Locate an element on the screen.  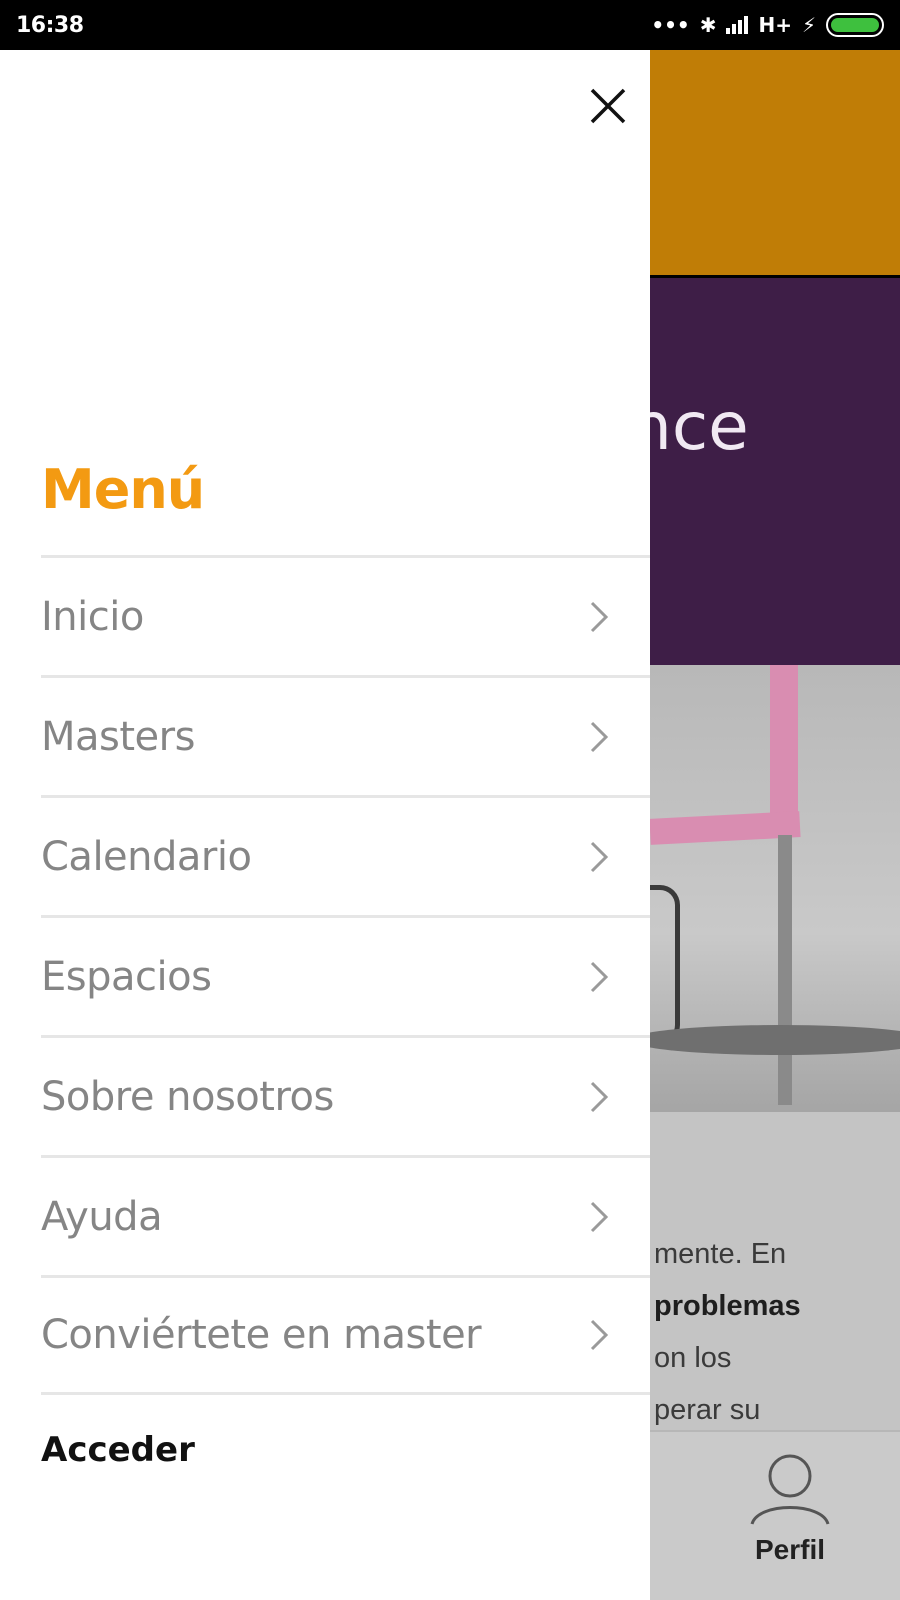
login-link: Acceder is located at coordinates (118, 1450).